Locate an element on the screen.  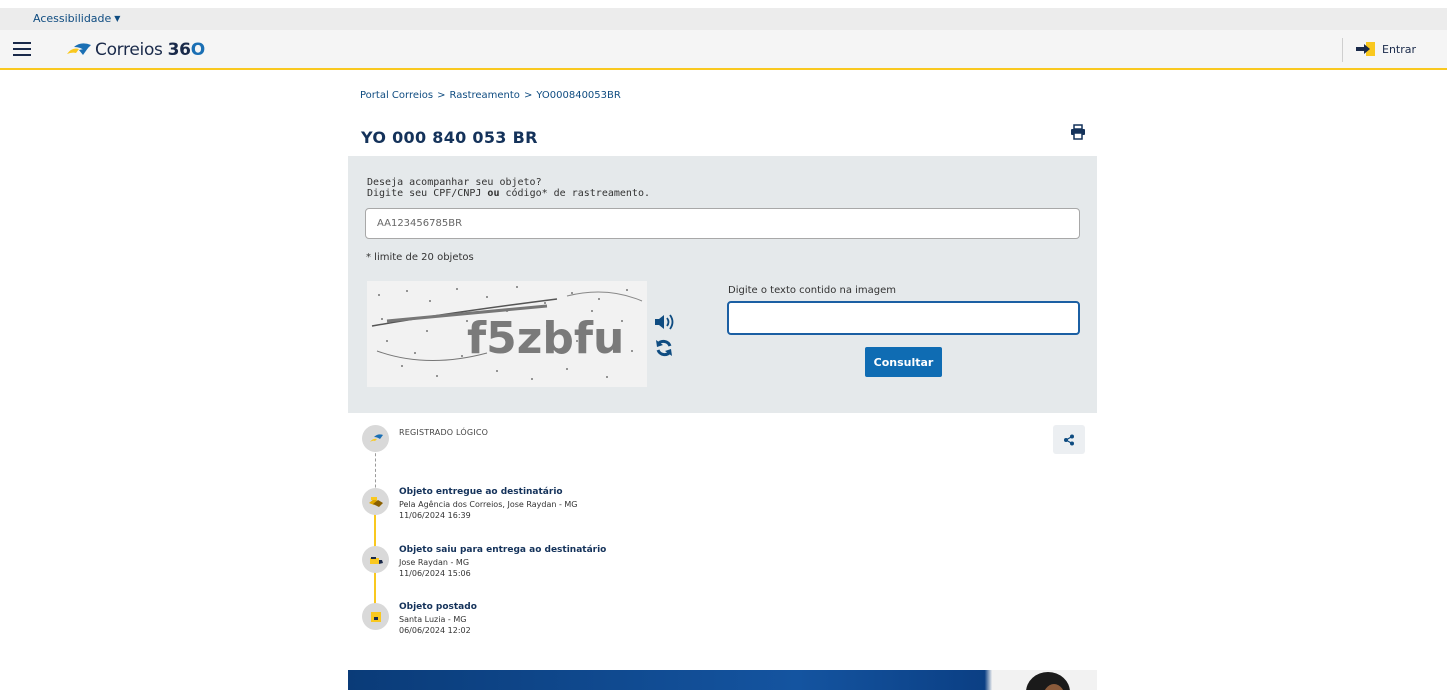
site-header: Correios 36O Entrar is located at coordinates (723, 50).